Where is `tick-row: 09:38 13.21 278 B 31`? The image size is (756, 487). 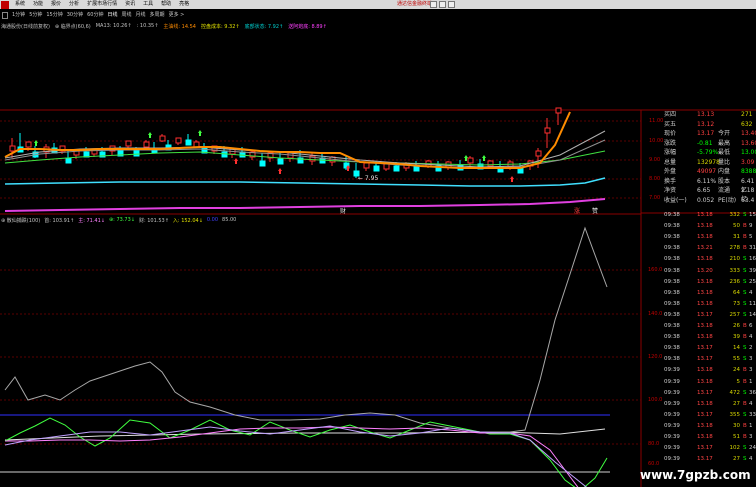
tick-row: 09:38 13.21 278 B 31 is located at coordinates (709, 248).